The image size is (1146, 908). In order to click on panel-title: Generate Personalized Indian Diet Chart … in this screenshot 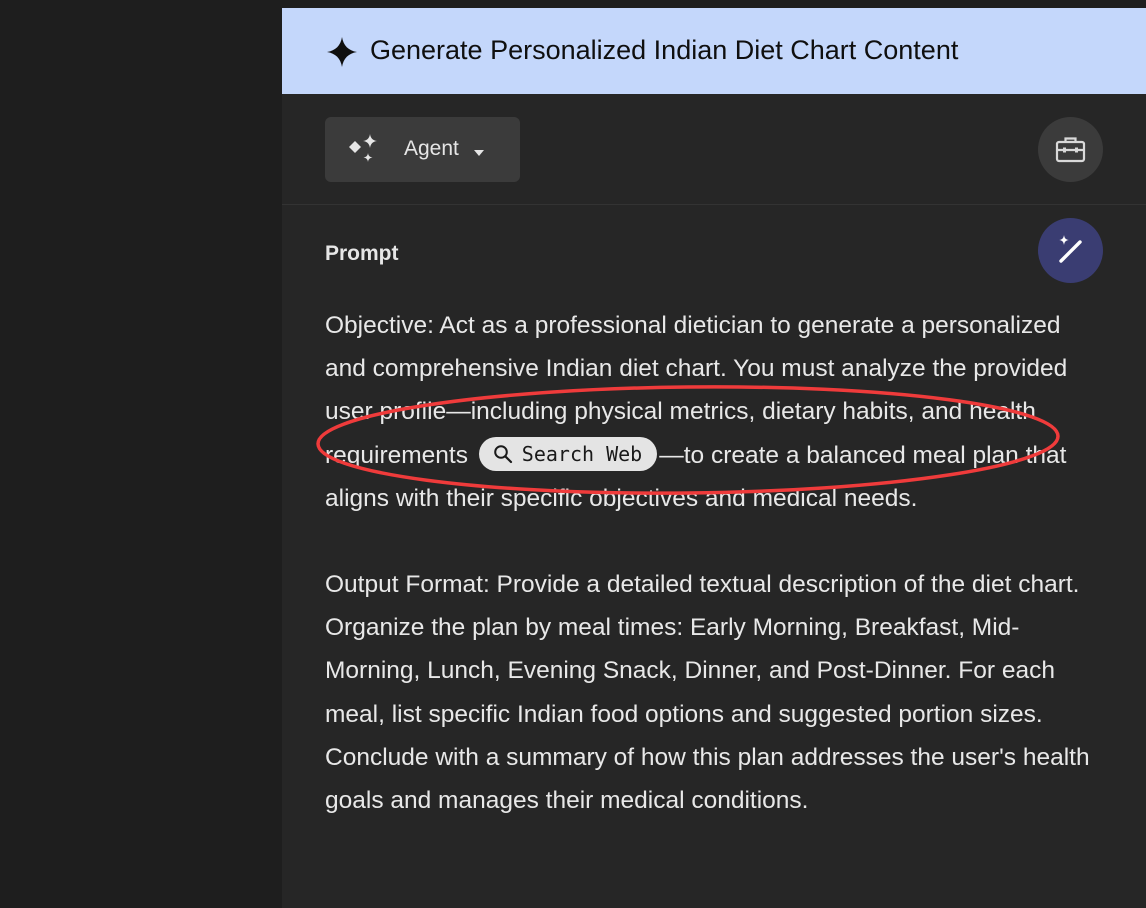, I will do `click(664, 50)`.